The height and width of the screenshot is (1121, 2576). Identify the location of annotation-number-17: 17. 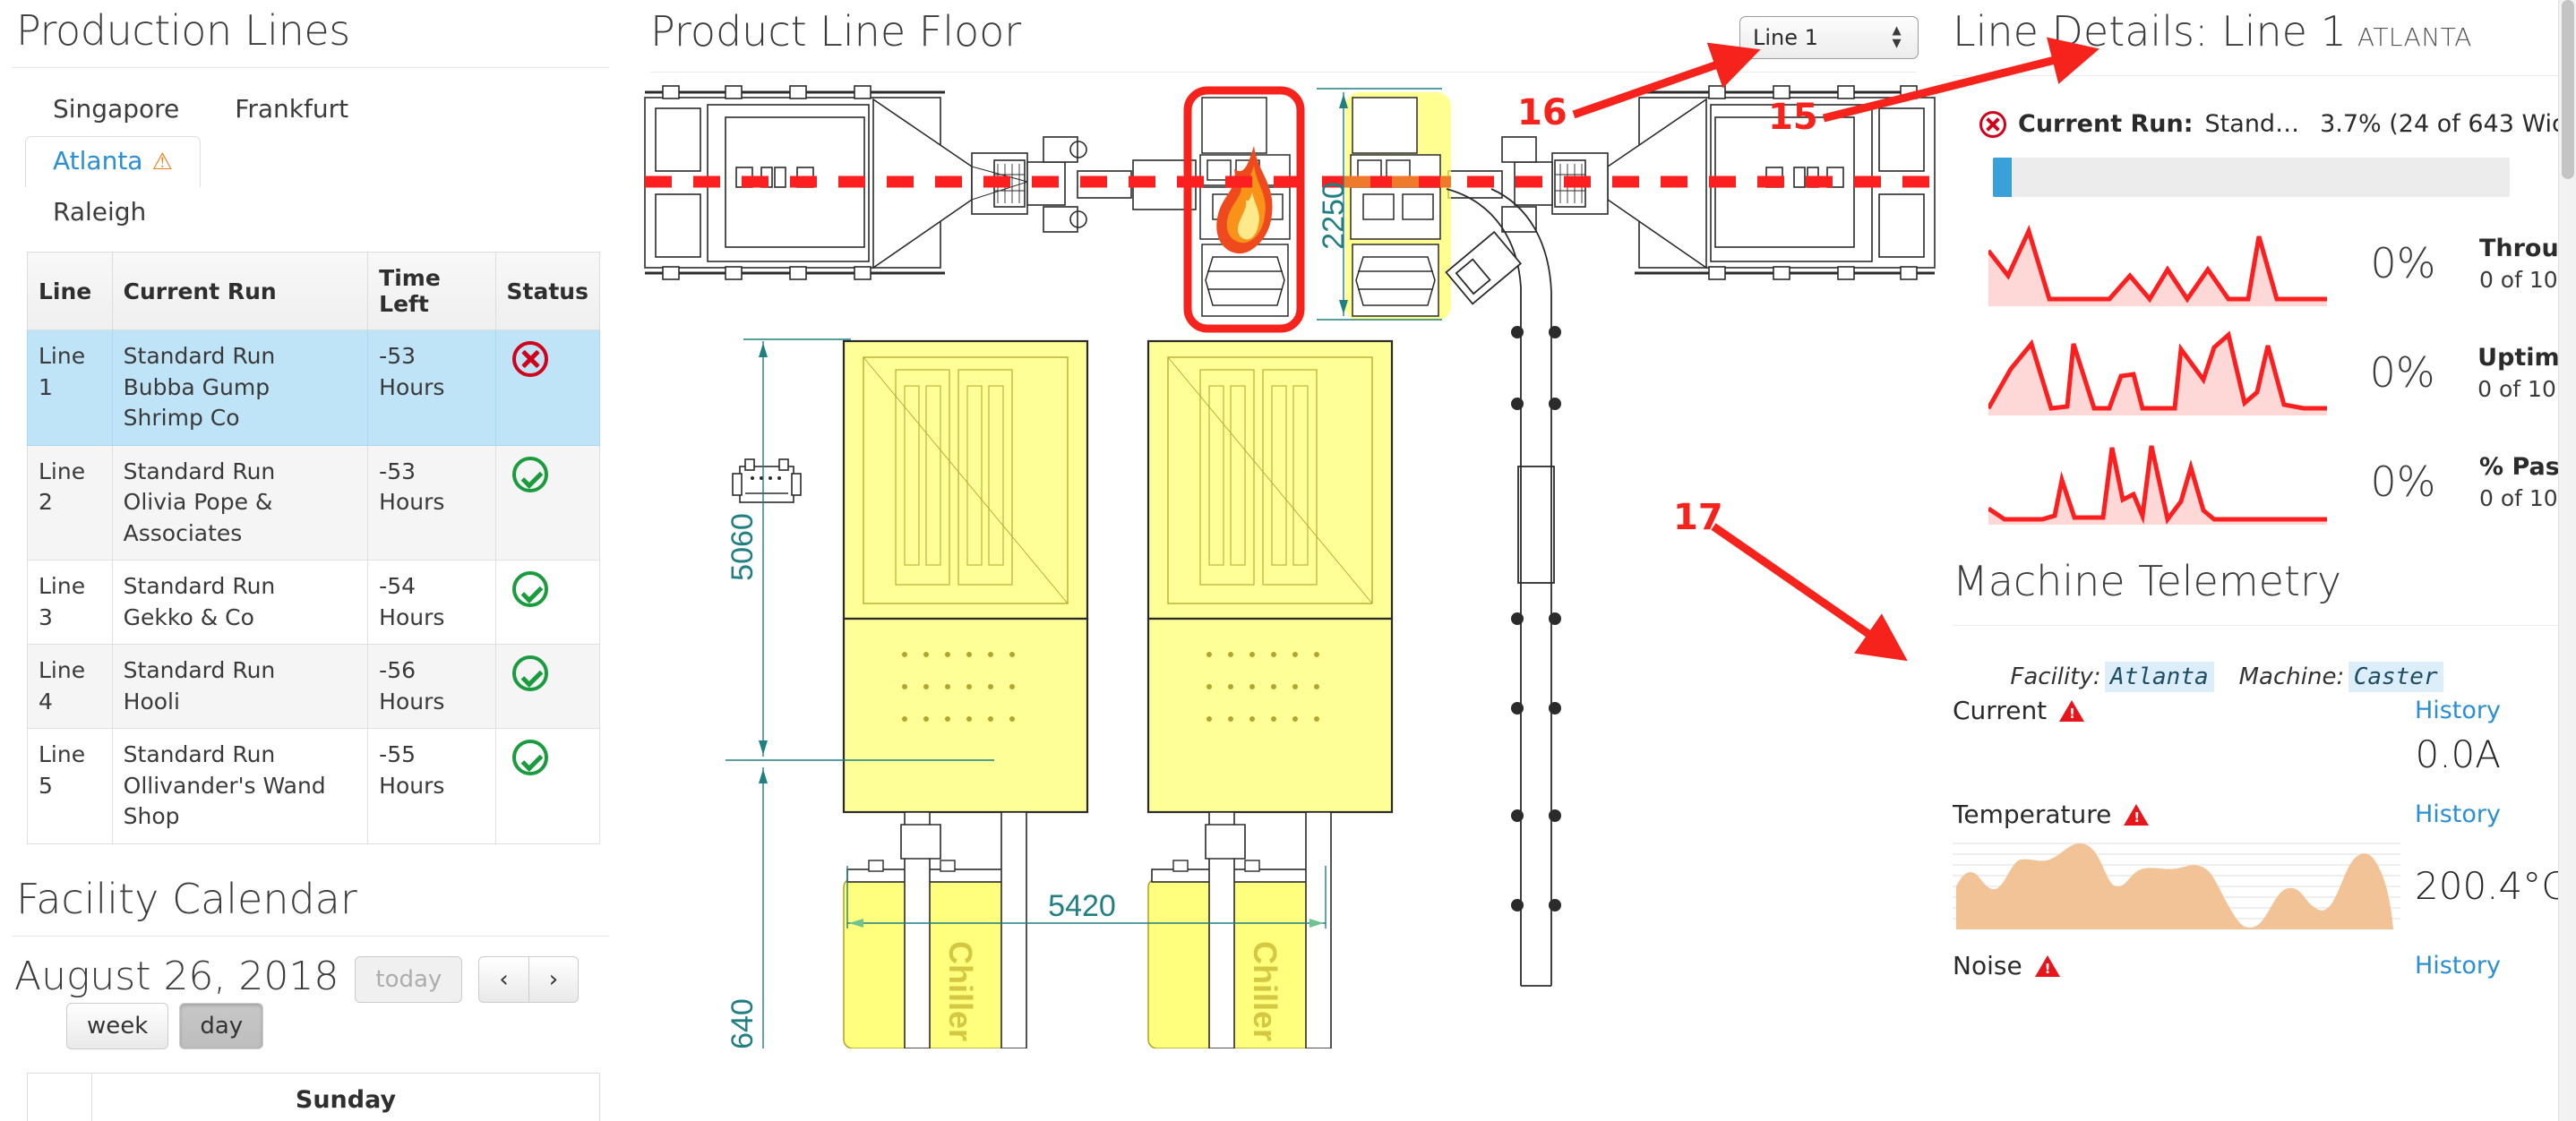
(1698, 517).